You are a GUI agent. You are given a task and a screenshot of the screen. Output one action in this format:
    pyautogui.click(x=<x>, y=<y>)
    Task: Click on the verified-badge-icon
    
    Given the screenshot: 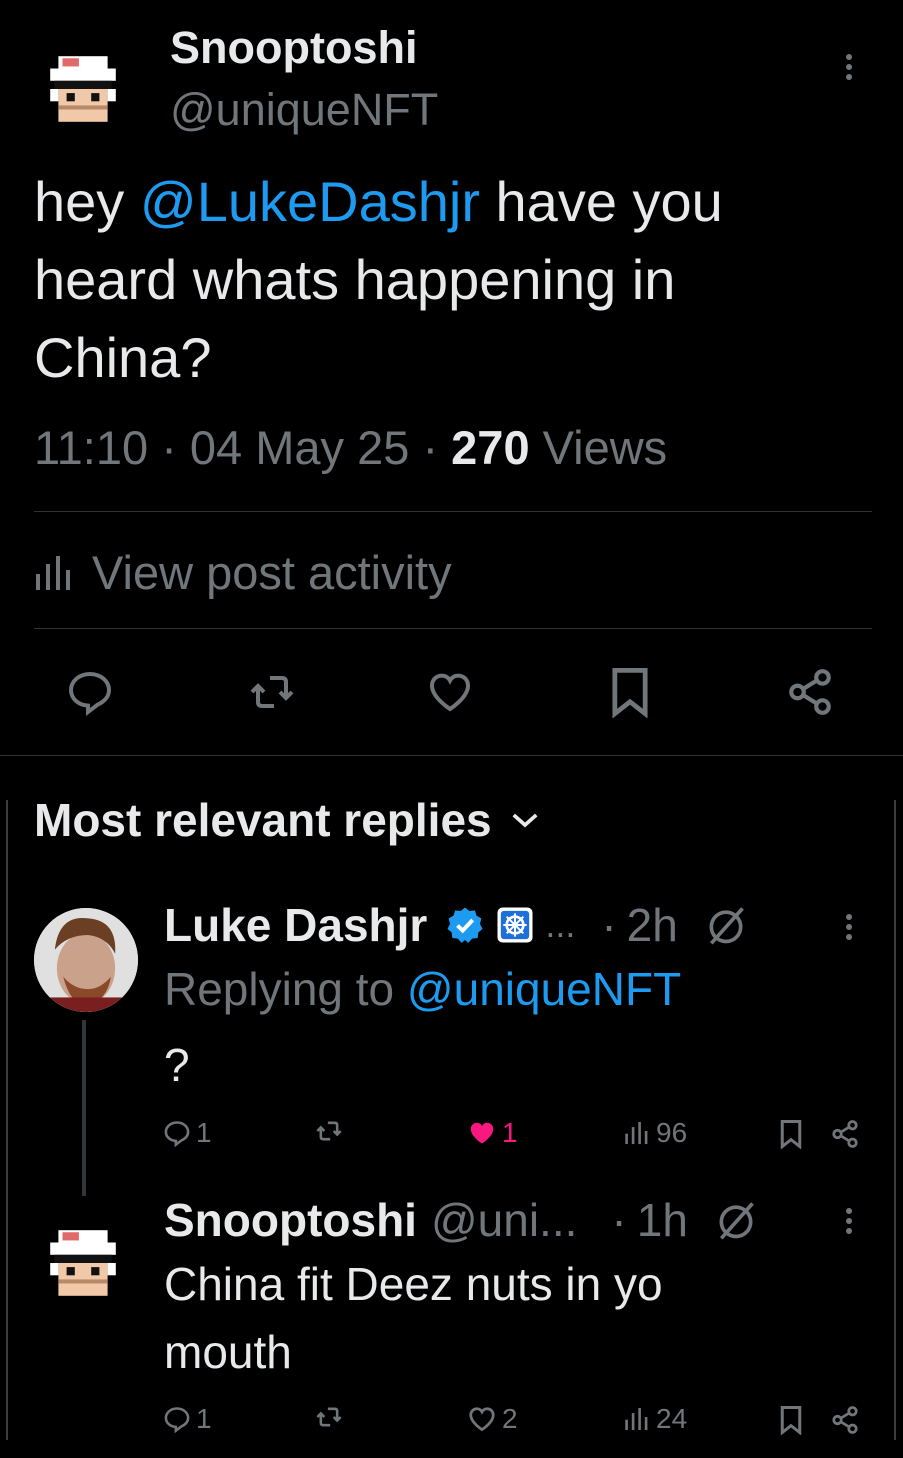 What is the action you would take?
    pyautogui.click(x=465, y=925)
    